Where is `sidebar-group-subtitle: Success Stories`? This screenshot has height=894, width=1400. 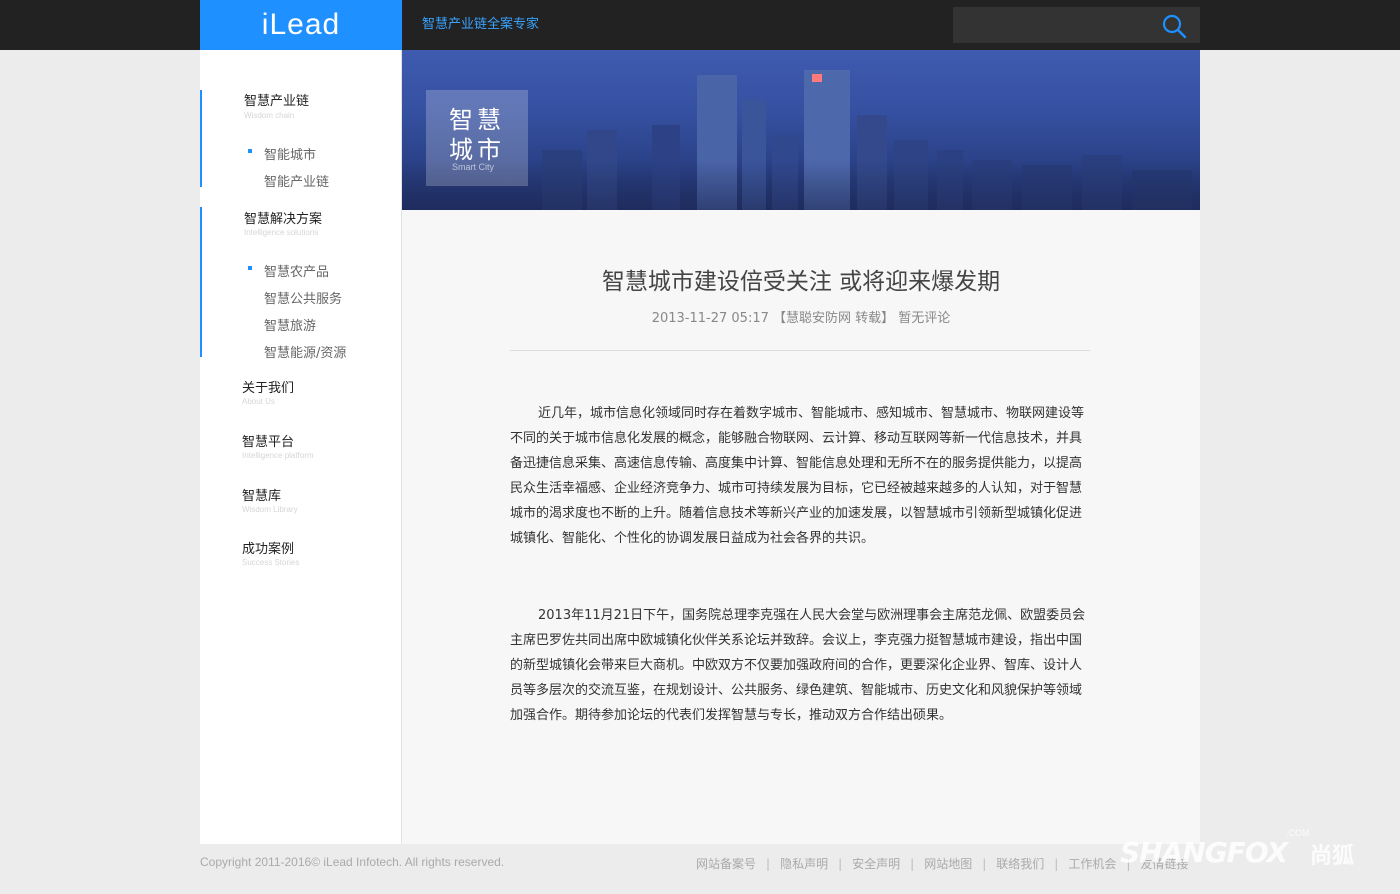
sidebar-group-subtitle: Success Stories is located at coordinates (271, 562).